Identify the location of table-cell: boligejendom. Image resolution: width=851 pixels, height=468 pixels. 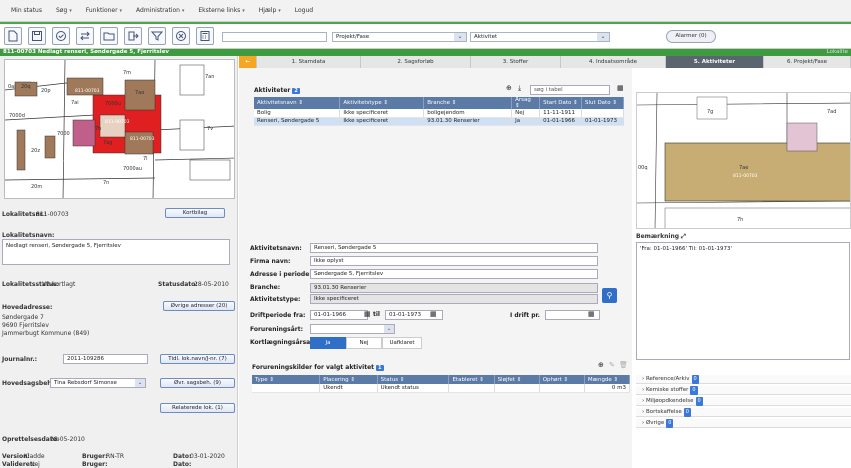
(468, 113).